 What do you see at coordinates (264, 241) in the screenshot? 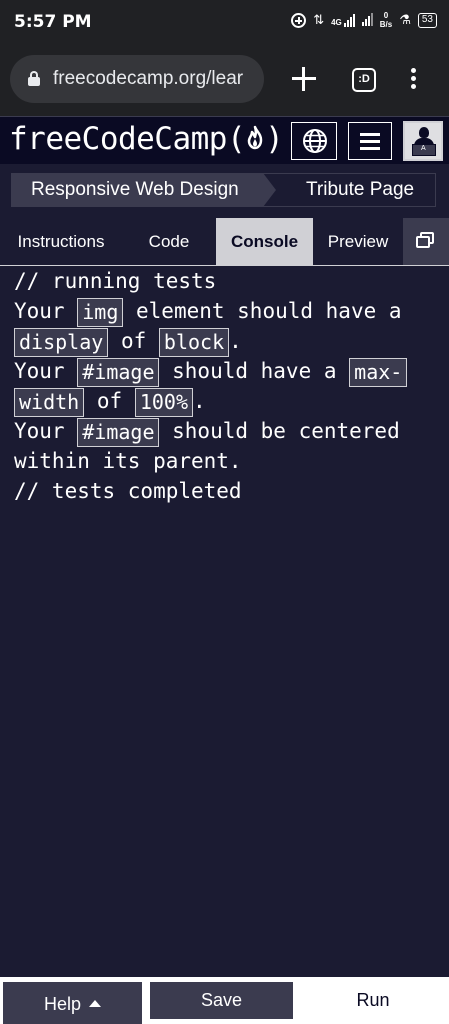
I see `tab-console: Console` at bounding box center [264, 241].